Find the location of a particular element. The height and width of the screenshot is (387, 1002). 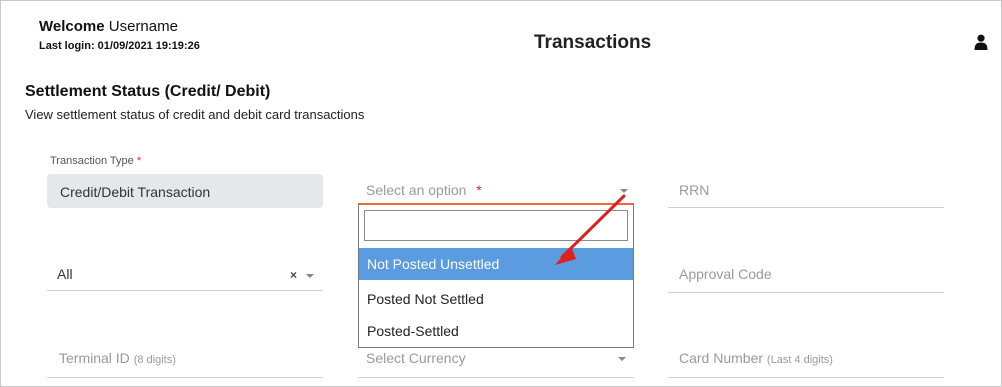

annotation-arrow-icon is located at coordinates (590, 229).